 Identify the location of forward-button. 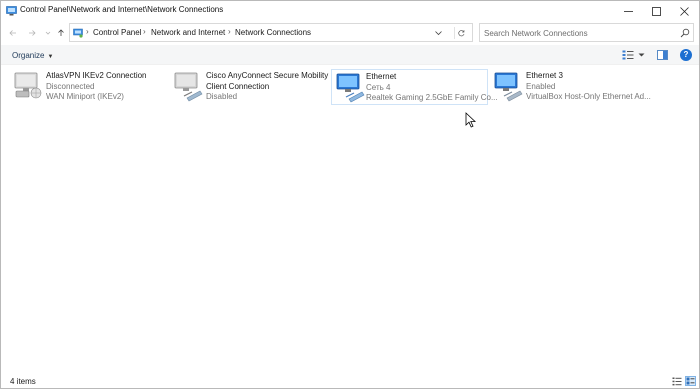
(32, 33).